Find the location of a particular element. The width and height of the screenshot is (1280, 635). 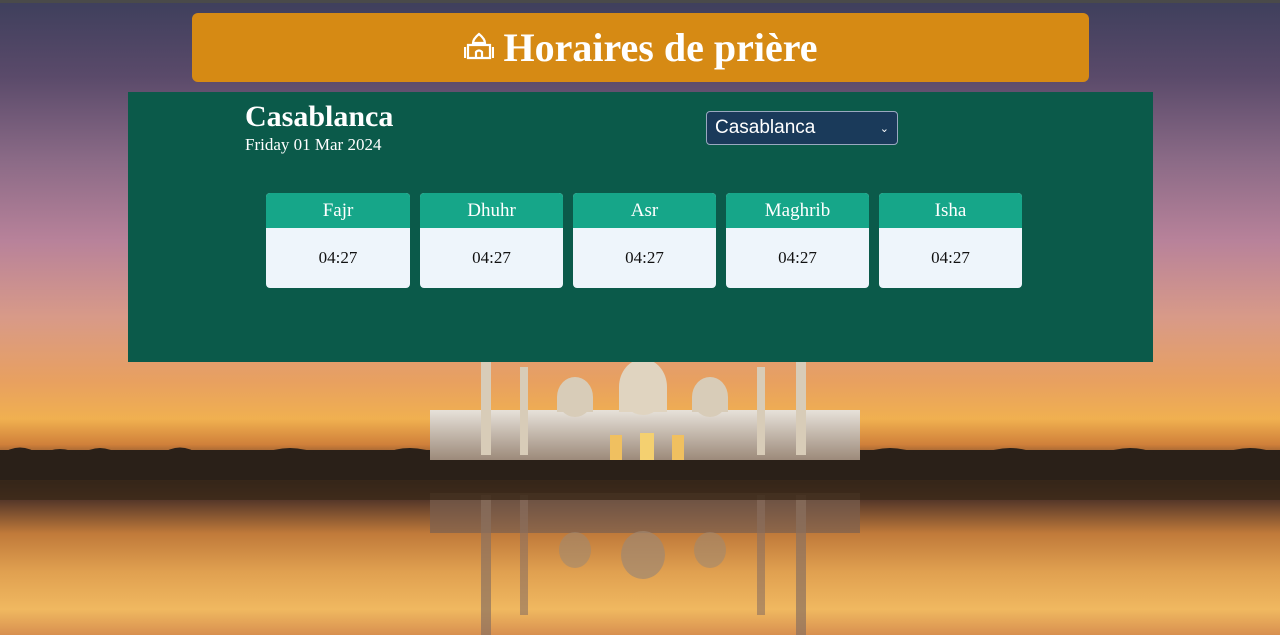

prayer-name: Isha is located at coordinates (950, 210).